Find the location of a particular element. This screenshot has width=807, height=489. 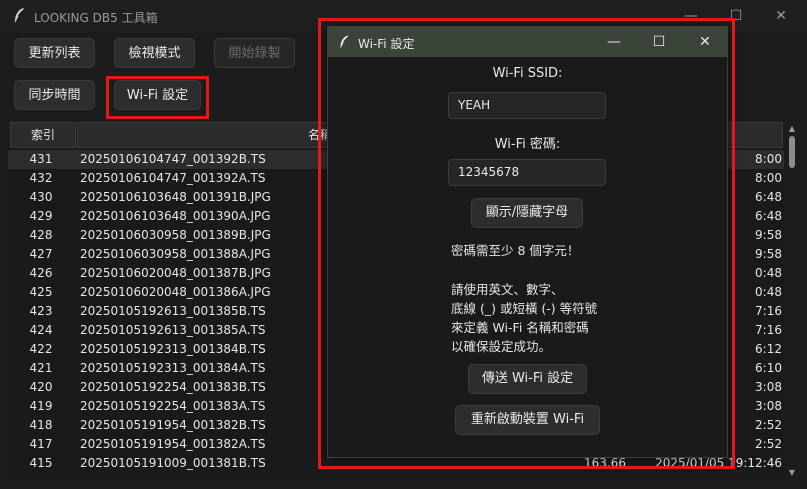

index-cell: 417 is located at coordinates (41, 444).